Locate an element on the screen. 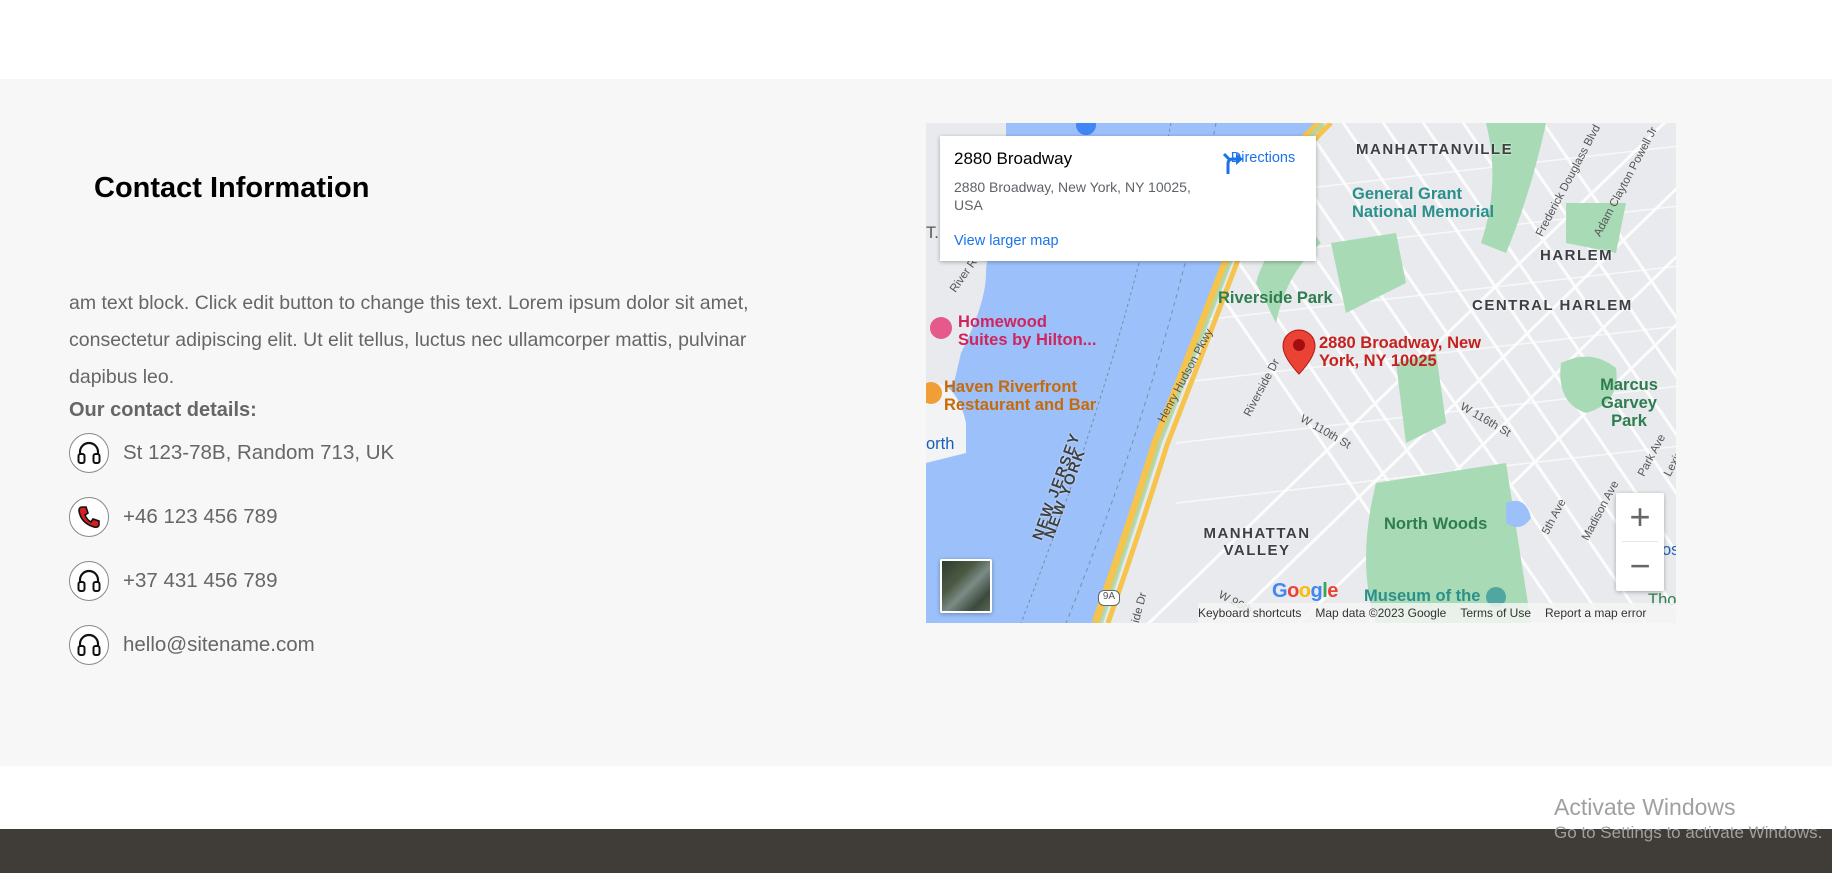 The height and width of the screenshot is (873, 1832). place-title: 2880 Broadway is located at coordinates (1013, 158).